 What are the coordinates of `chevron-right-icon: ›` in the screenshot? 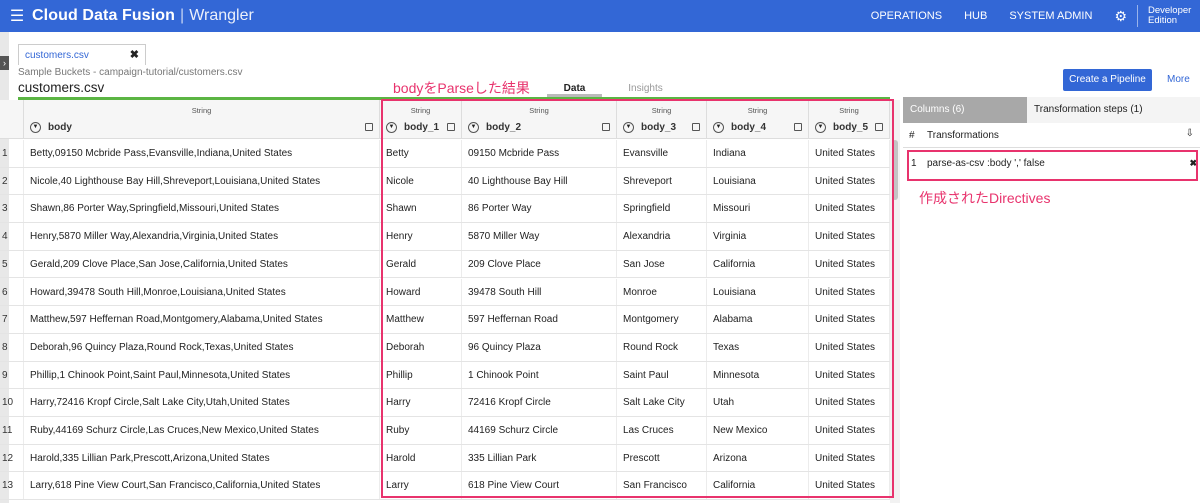 It's located at (4, 63).